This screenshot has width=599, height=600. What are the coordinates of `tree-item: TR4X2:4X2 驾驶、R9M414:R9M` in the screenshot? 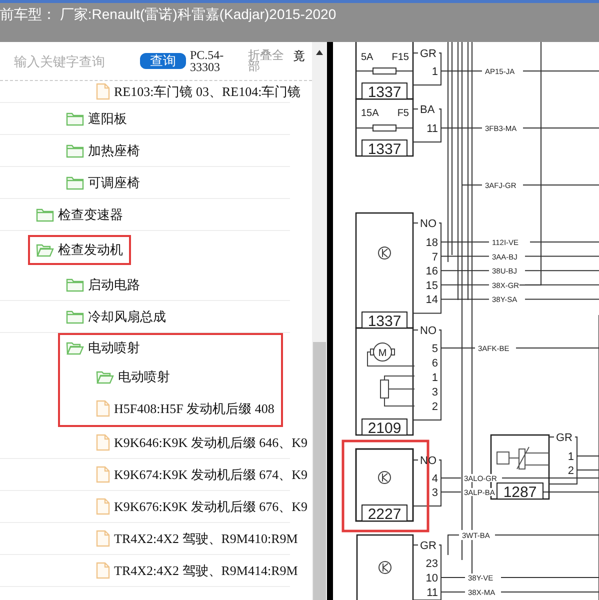 It's located at (197, 571).